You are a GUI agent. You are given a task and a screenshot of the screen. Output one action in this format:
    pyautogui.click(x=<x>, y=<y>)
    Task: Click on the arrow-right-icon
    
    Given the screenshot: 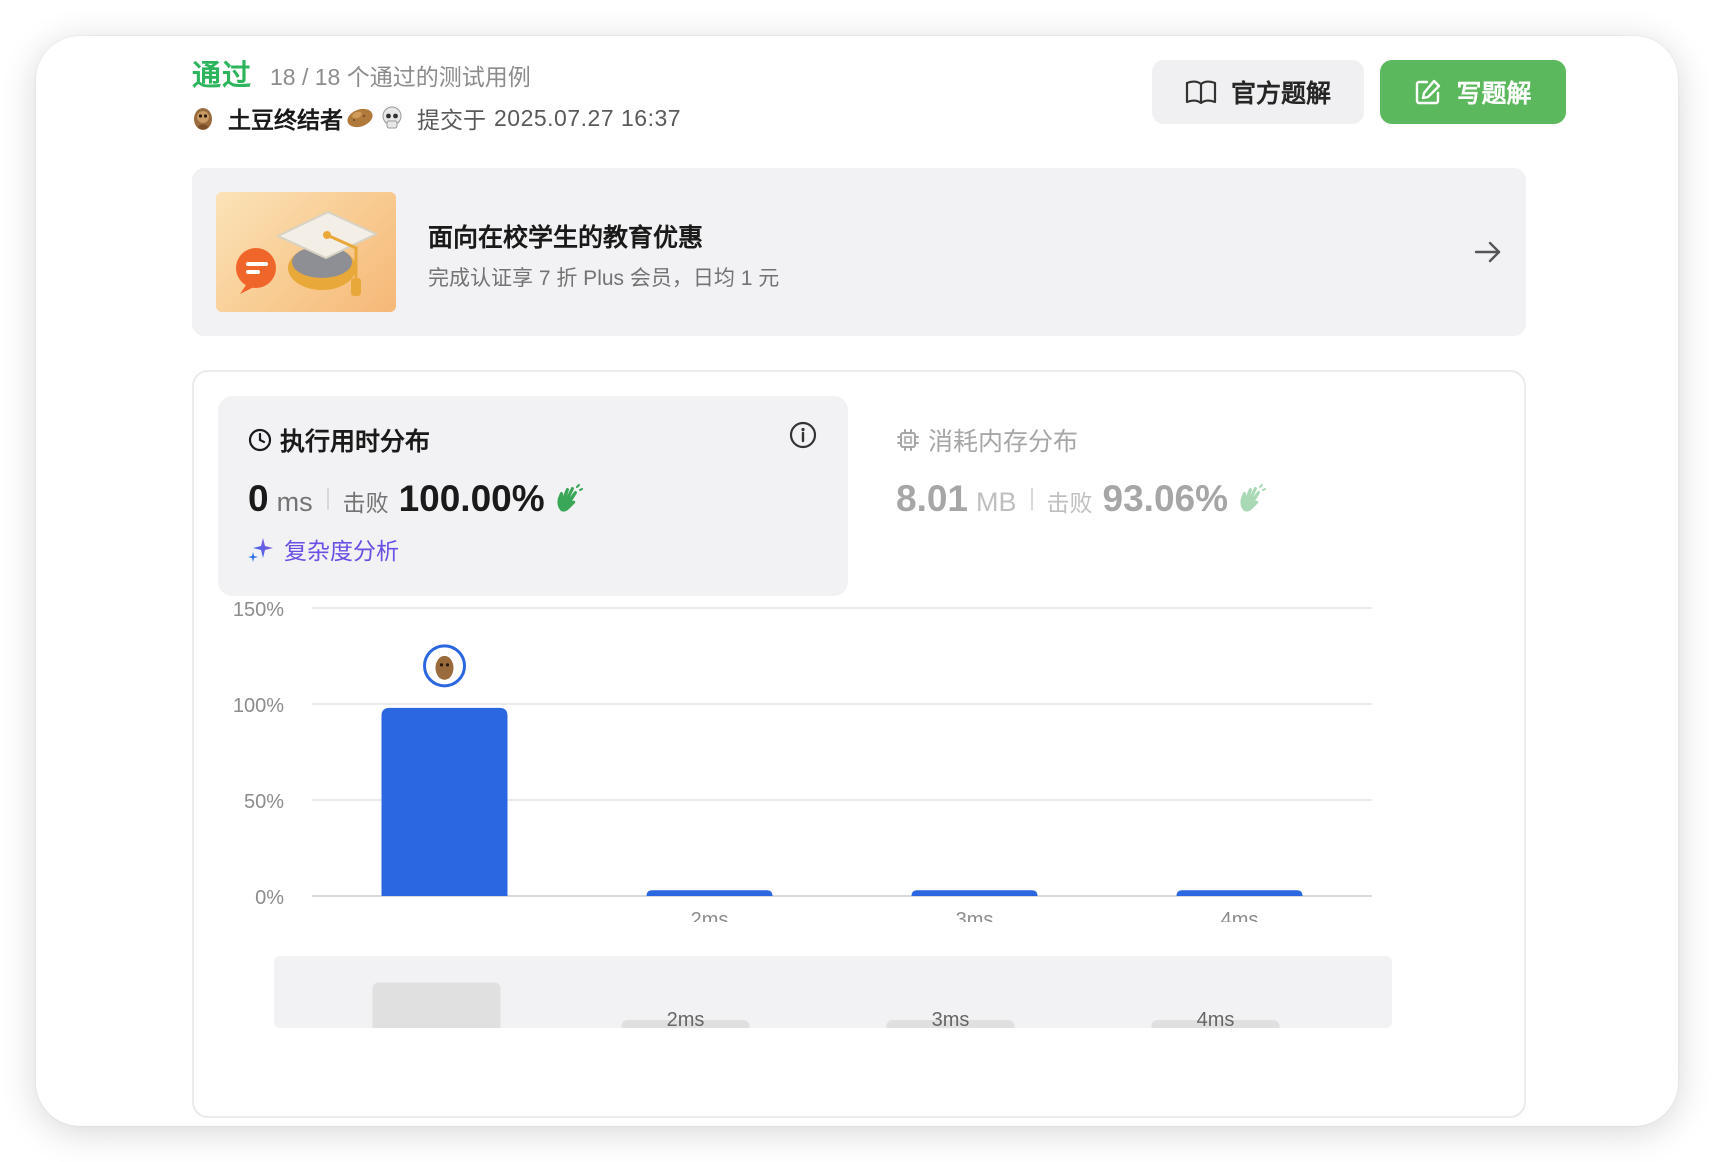 What is the action you would take?
    pyautogui.click(x=1487, y=252)
    